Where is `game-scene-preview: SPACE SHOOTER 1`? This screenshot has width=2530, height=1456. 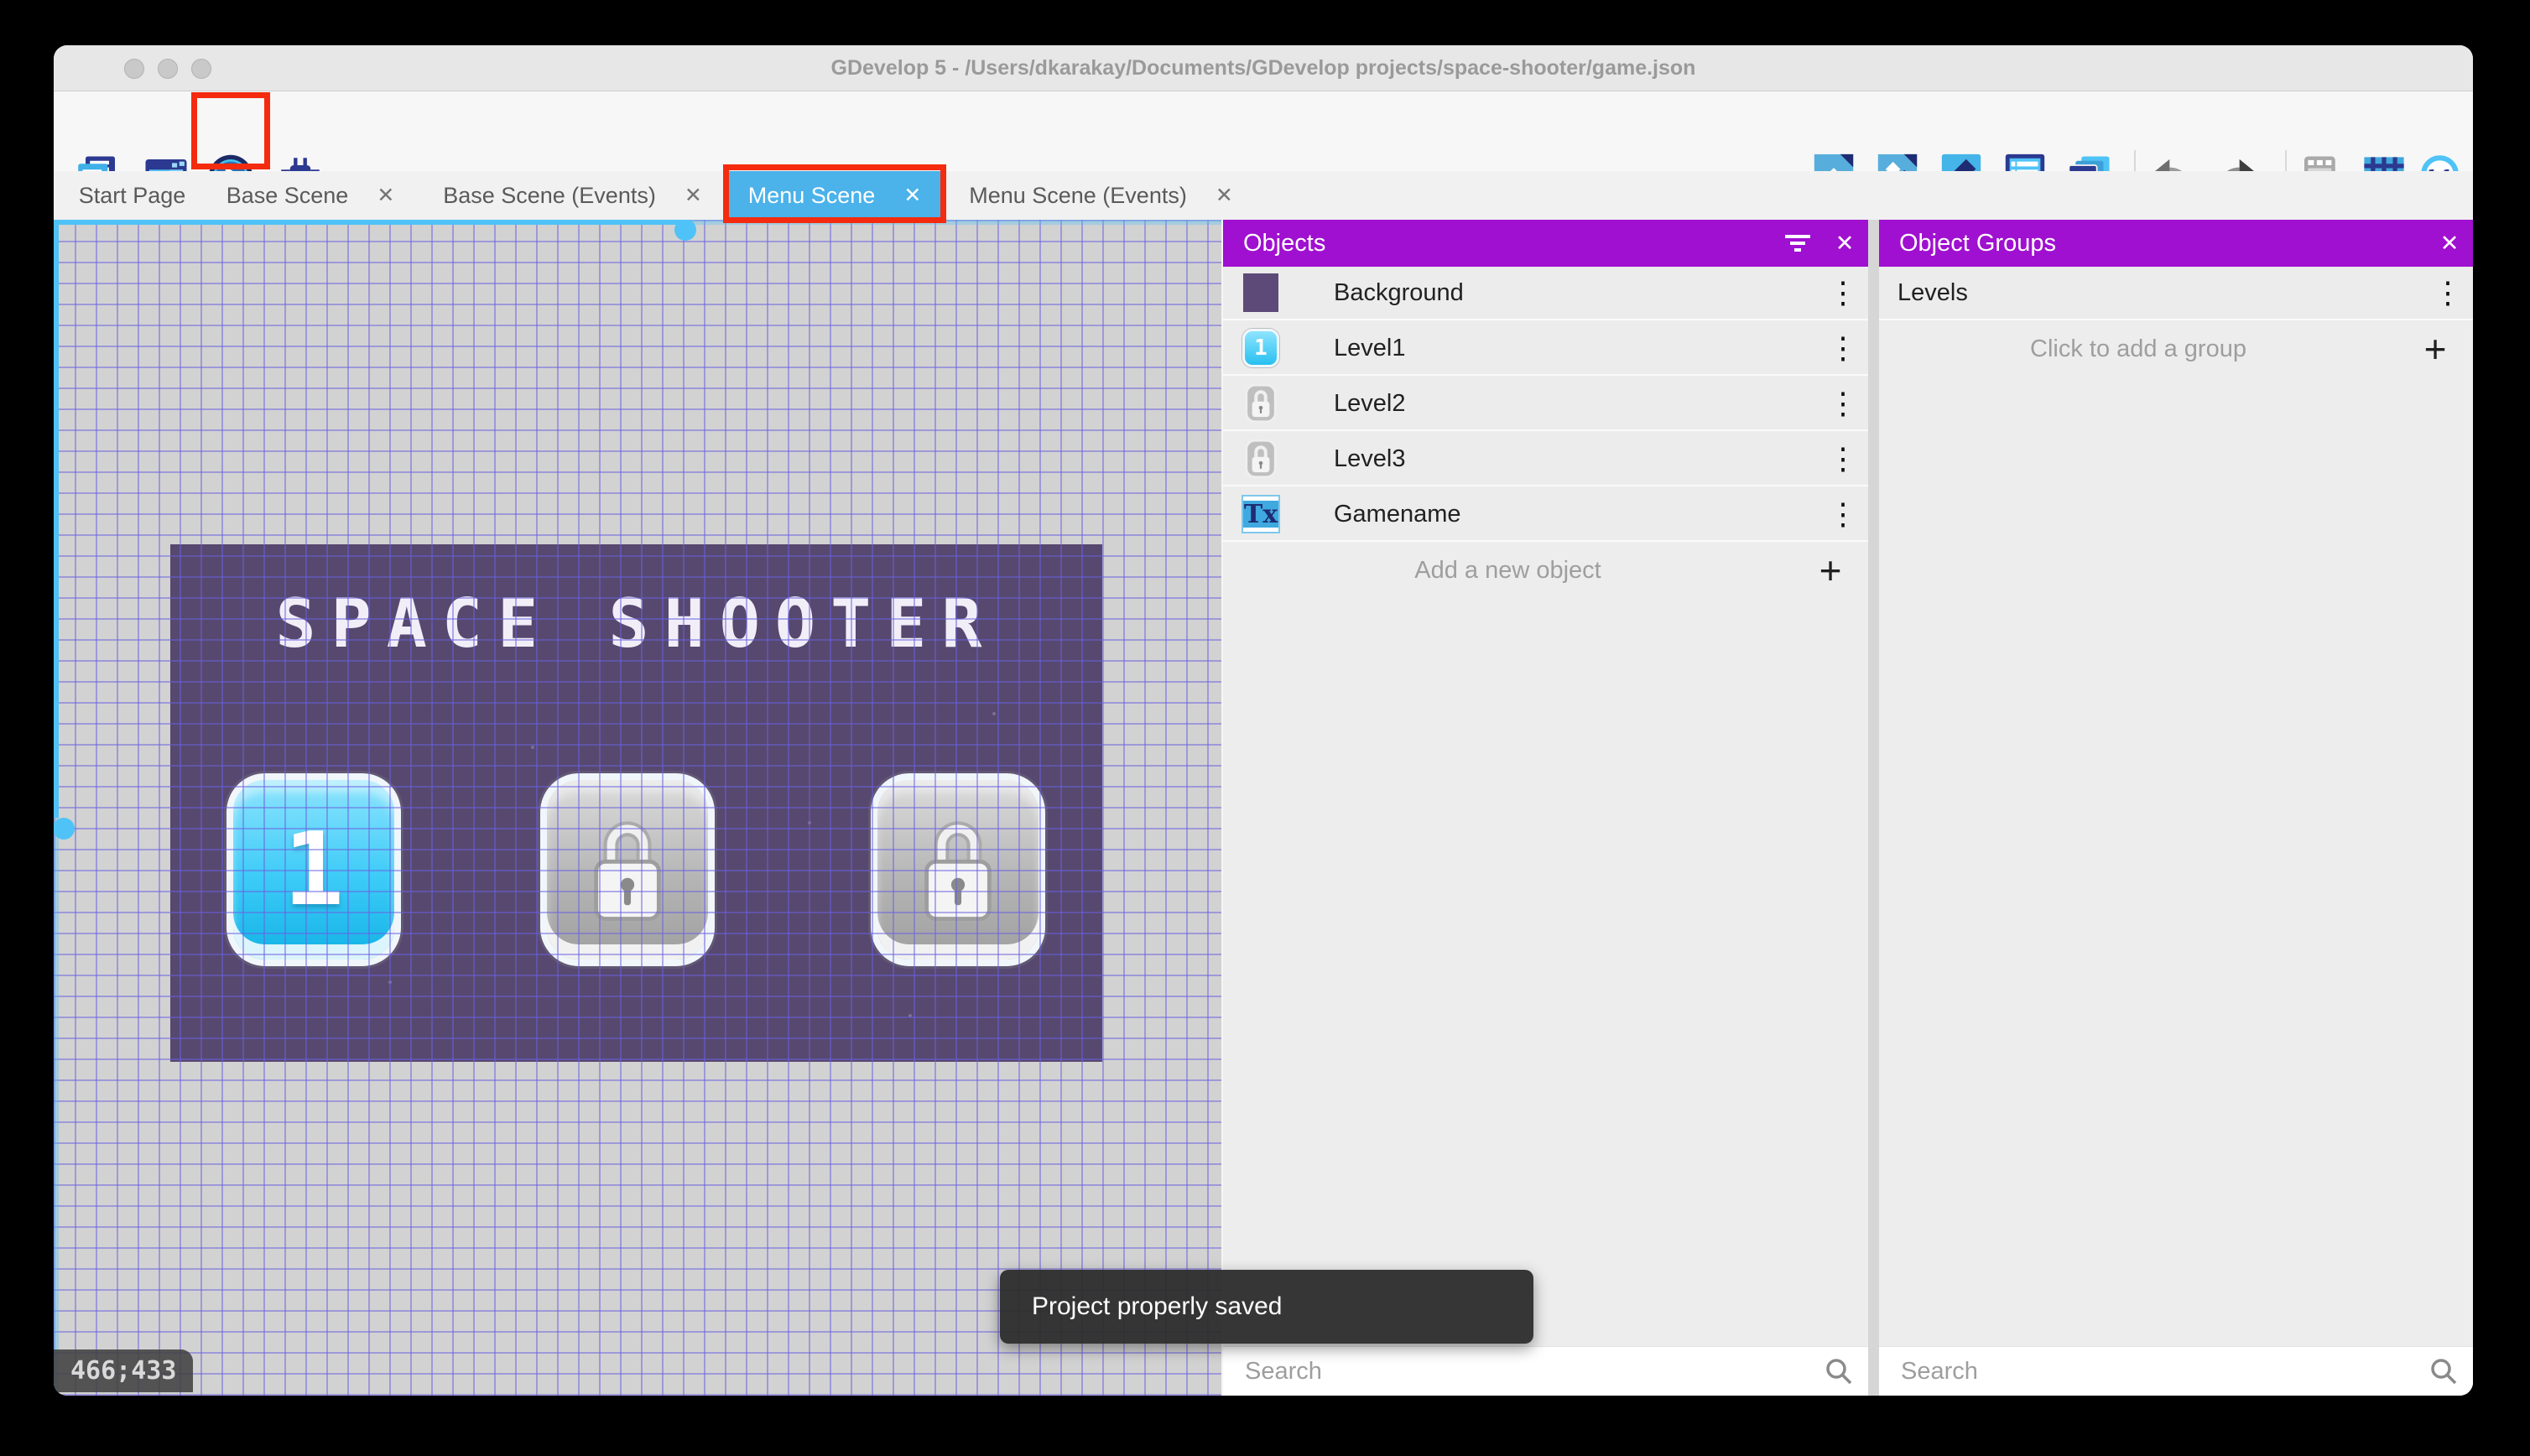
game-scene-preview: SPACE SHOOTER 1 is located at coordinates (636, 803).